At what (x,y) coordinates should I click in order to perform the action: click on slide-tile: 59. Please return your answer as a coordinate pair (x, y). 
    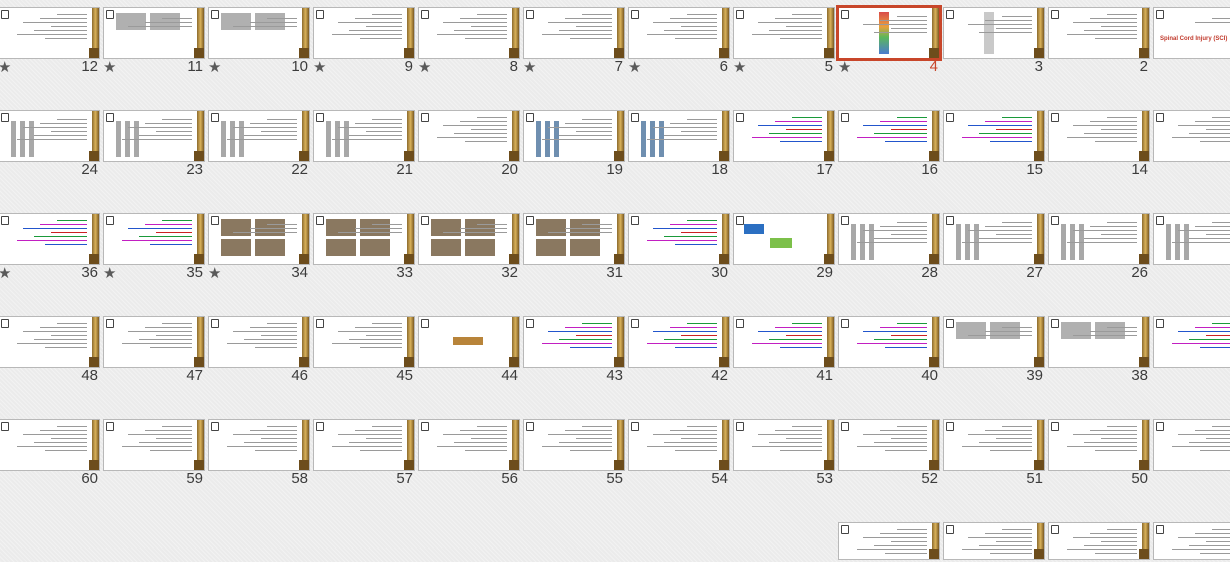
    Looking at the image, I should click on (155, 454).